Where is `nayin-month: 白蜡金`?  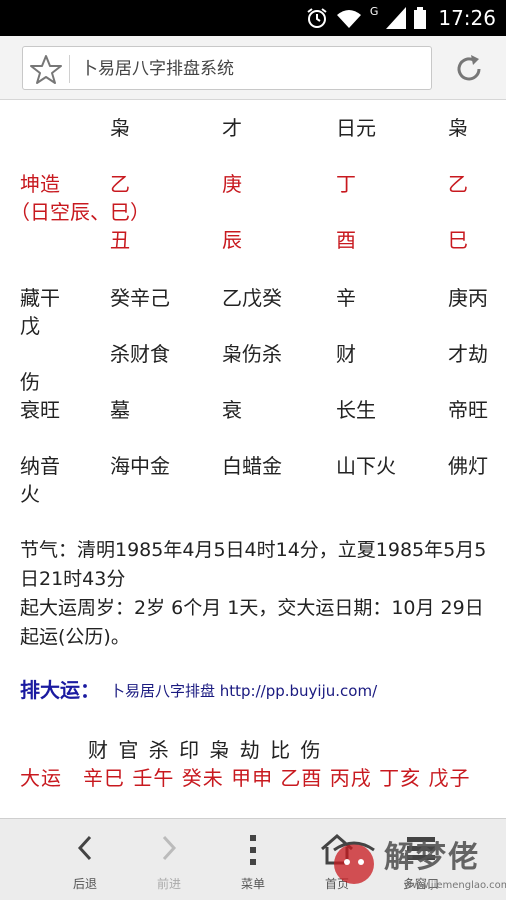
nayin-month: 白蜡金 is located at coordinates (252, 466).